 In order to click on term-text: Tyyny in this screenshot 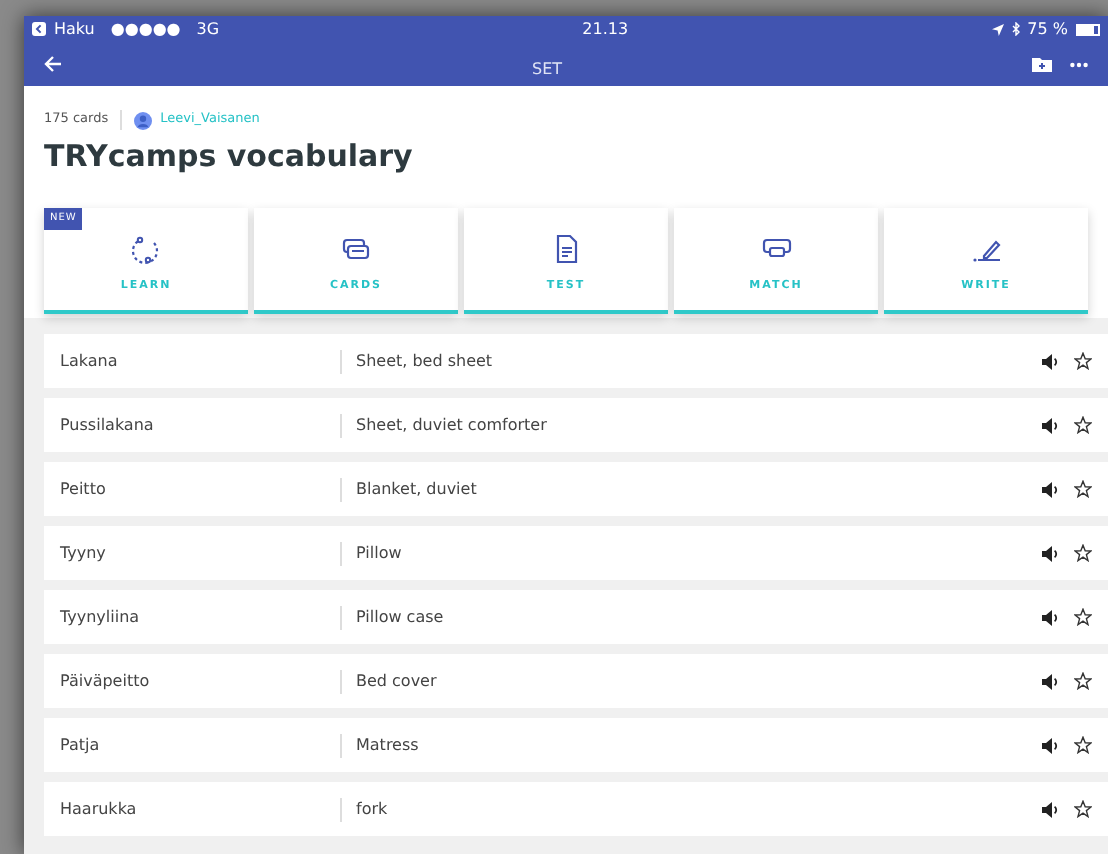, I will do `click(84, 553)`.